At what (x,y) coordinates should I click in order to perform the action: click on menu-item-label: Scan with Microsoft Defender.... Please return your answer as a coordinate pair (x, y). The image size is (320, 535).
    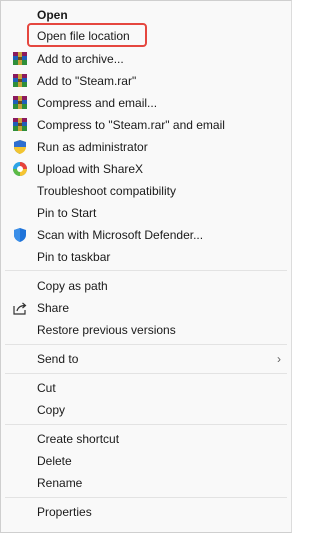
    Looking at the image, I should click on (120, 235).